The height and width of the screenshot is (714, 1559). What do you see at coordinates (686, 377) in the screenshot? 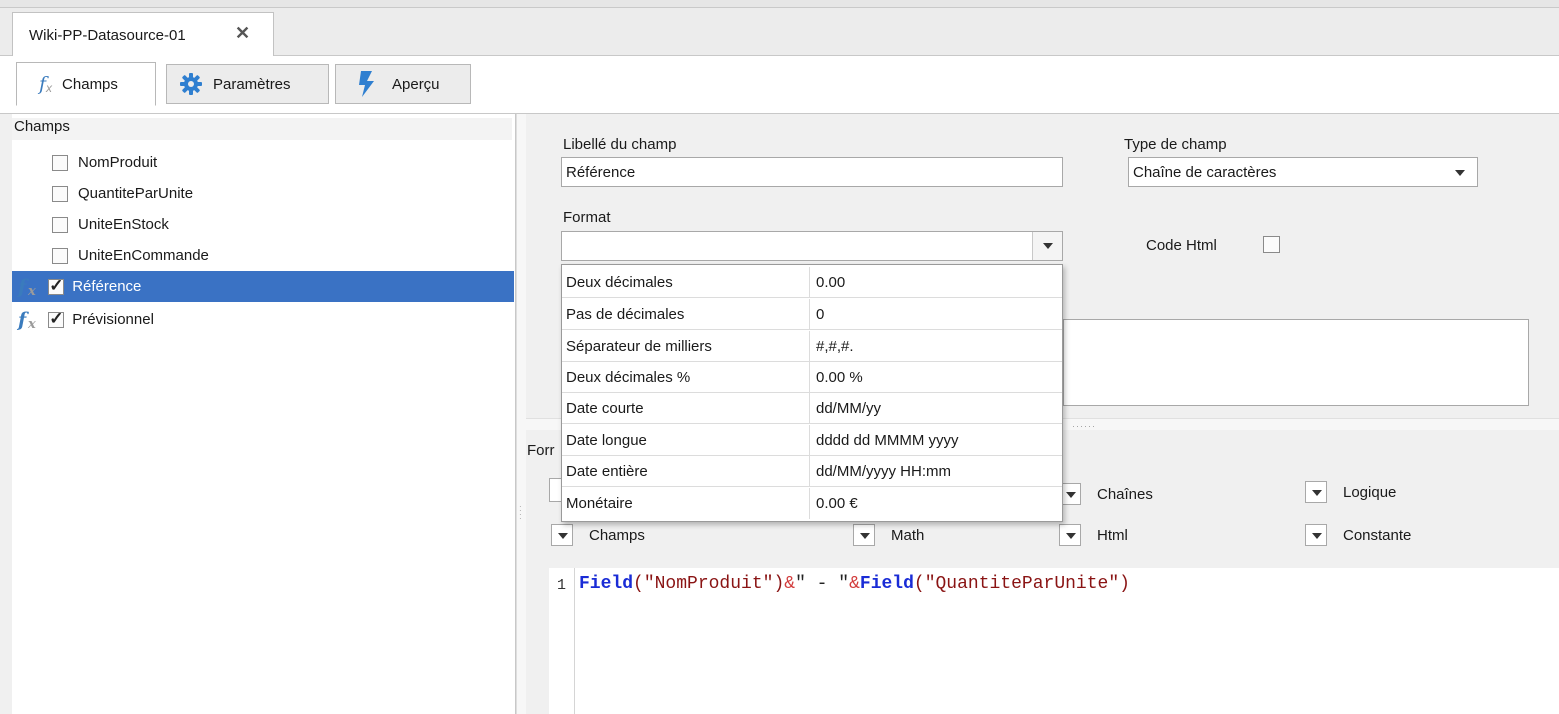
I see `format-option-name: Deux décimales %` at bounding box center [686, 377].